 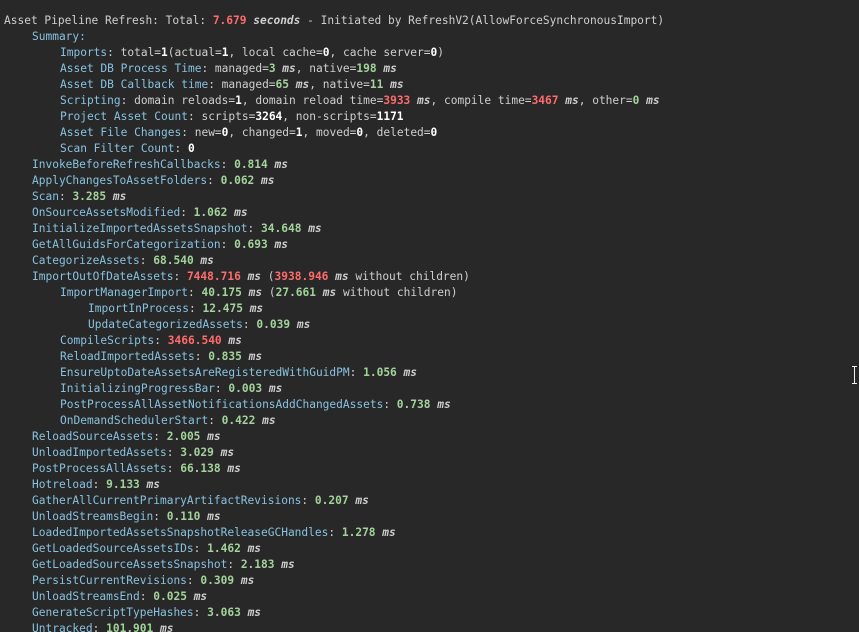 What do you see at coordinates (130, 627) in the screenshot?
I see `metric-value: 101.901` at bounding box center [130, 627].